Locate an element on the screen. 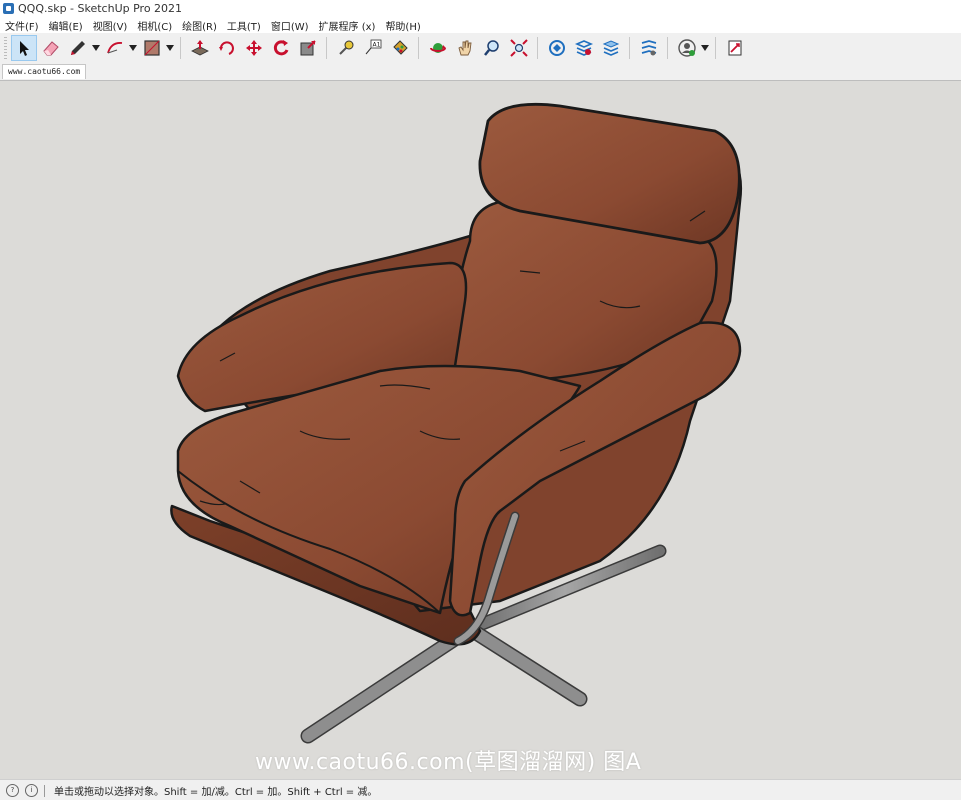 The width and height of the screenshot is (961, 800). extension-manager-button is located at coordinates (649, 48).